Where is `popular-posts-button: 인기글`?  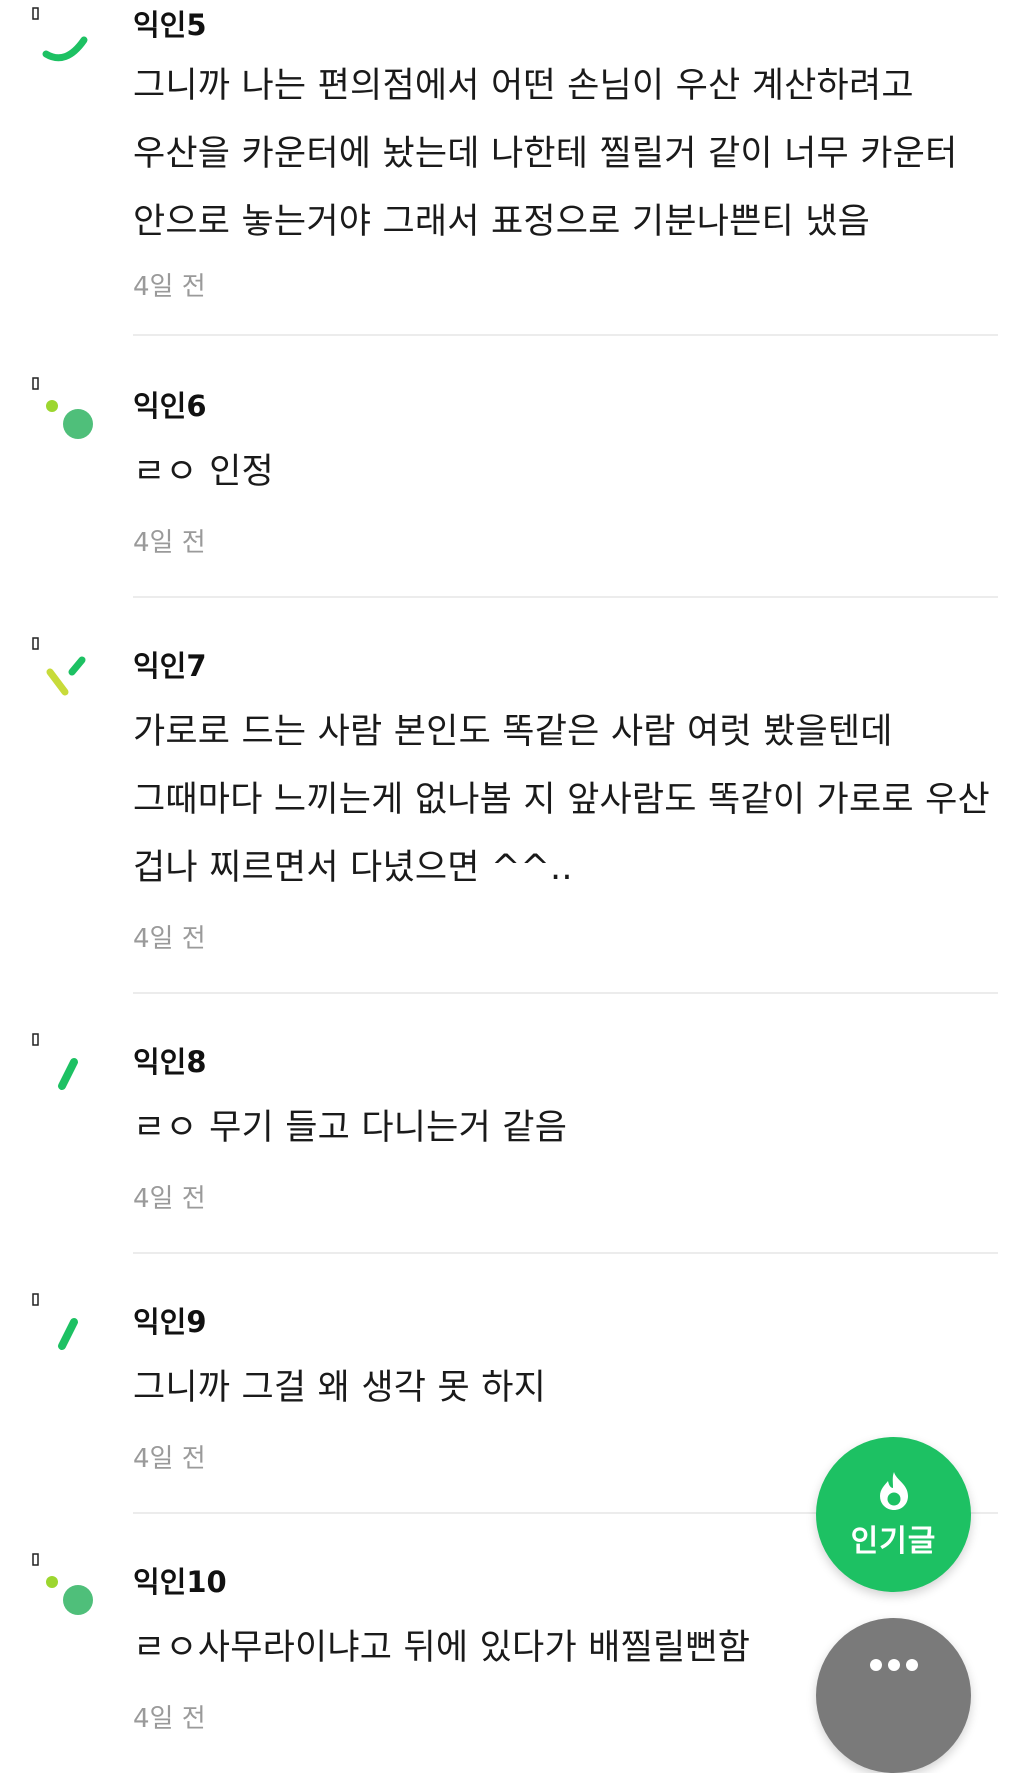
popular-posts-button: 인기글 is located at coordinates (893, 1514).